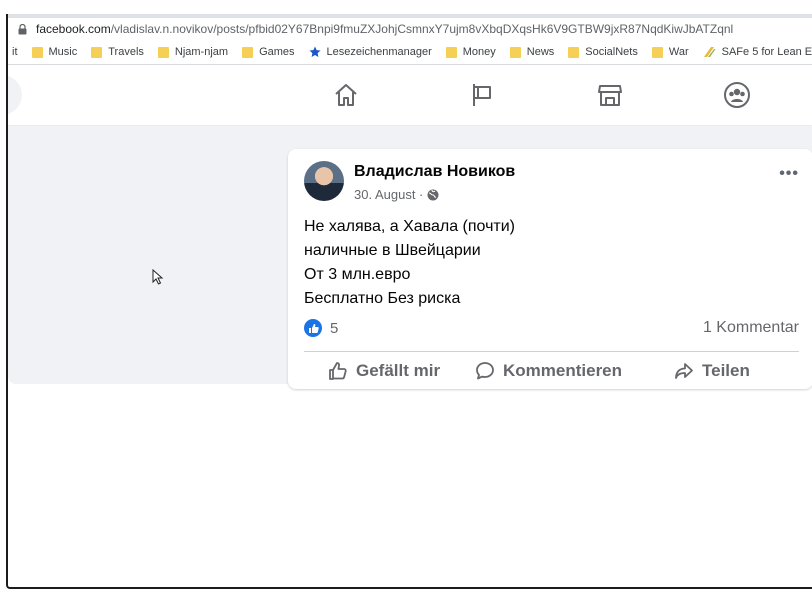 This screenshot has width=812, height=593. Describe the element at coordinates (382, 298) in the screenshot. I see `post-line: Бесплатно Без риска` at that location.